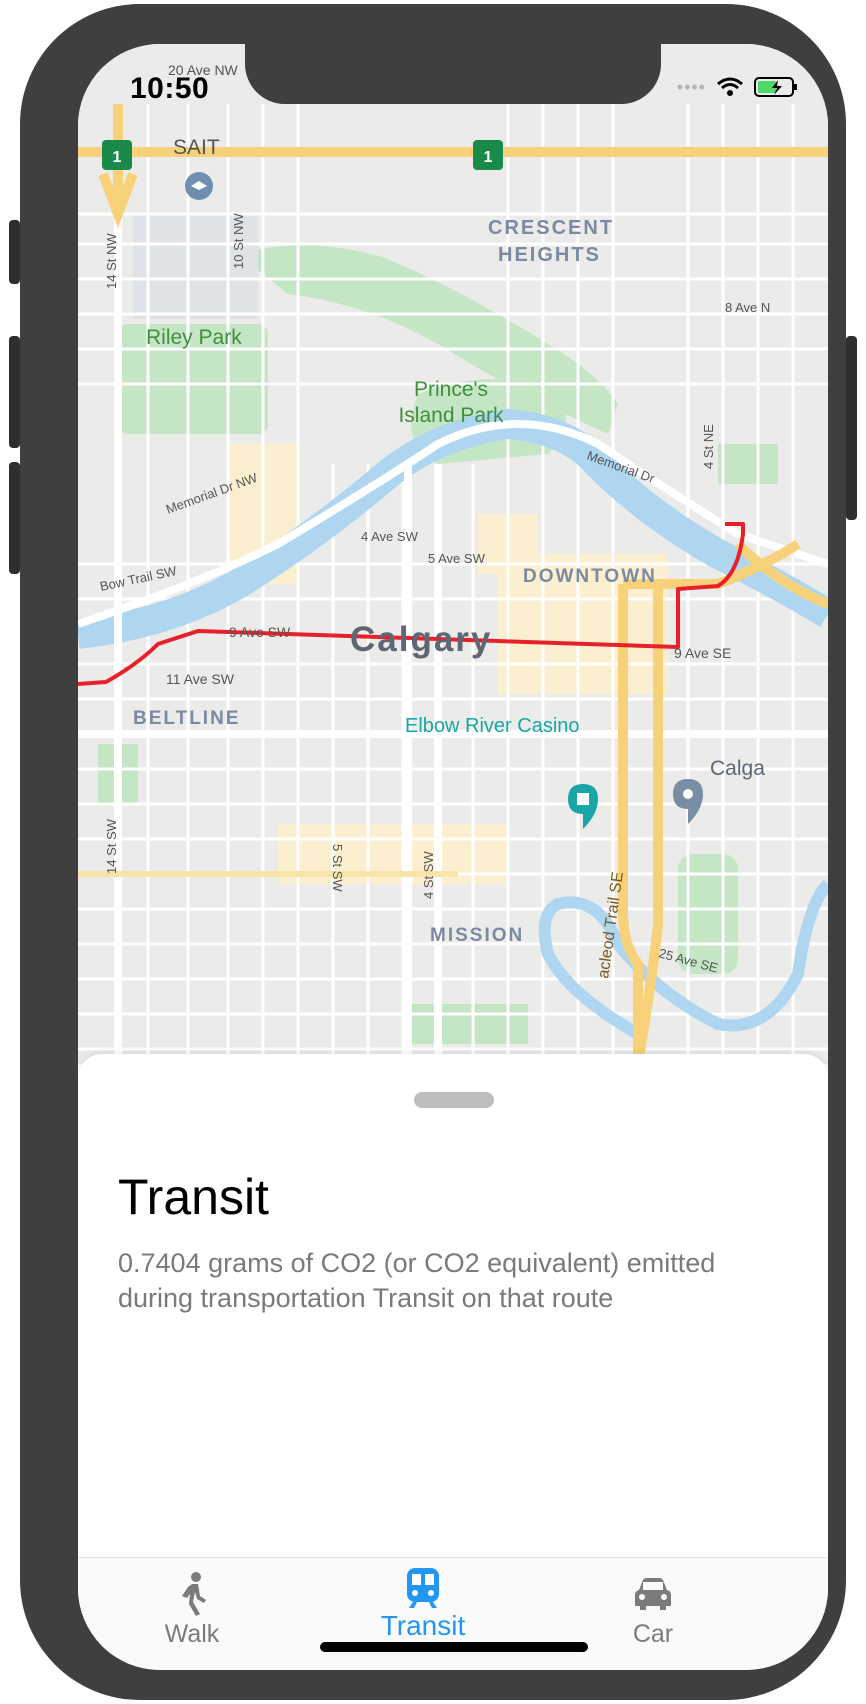 The height and width of the screenshot is (1704, 866). What do you see at coordinates (730, 86) in the screenshot?
I see `wifi-icon` at bounding box center [730, 86].